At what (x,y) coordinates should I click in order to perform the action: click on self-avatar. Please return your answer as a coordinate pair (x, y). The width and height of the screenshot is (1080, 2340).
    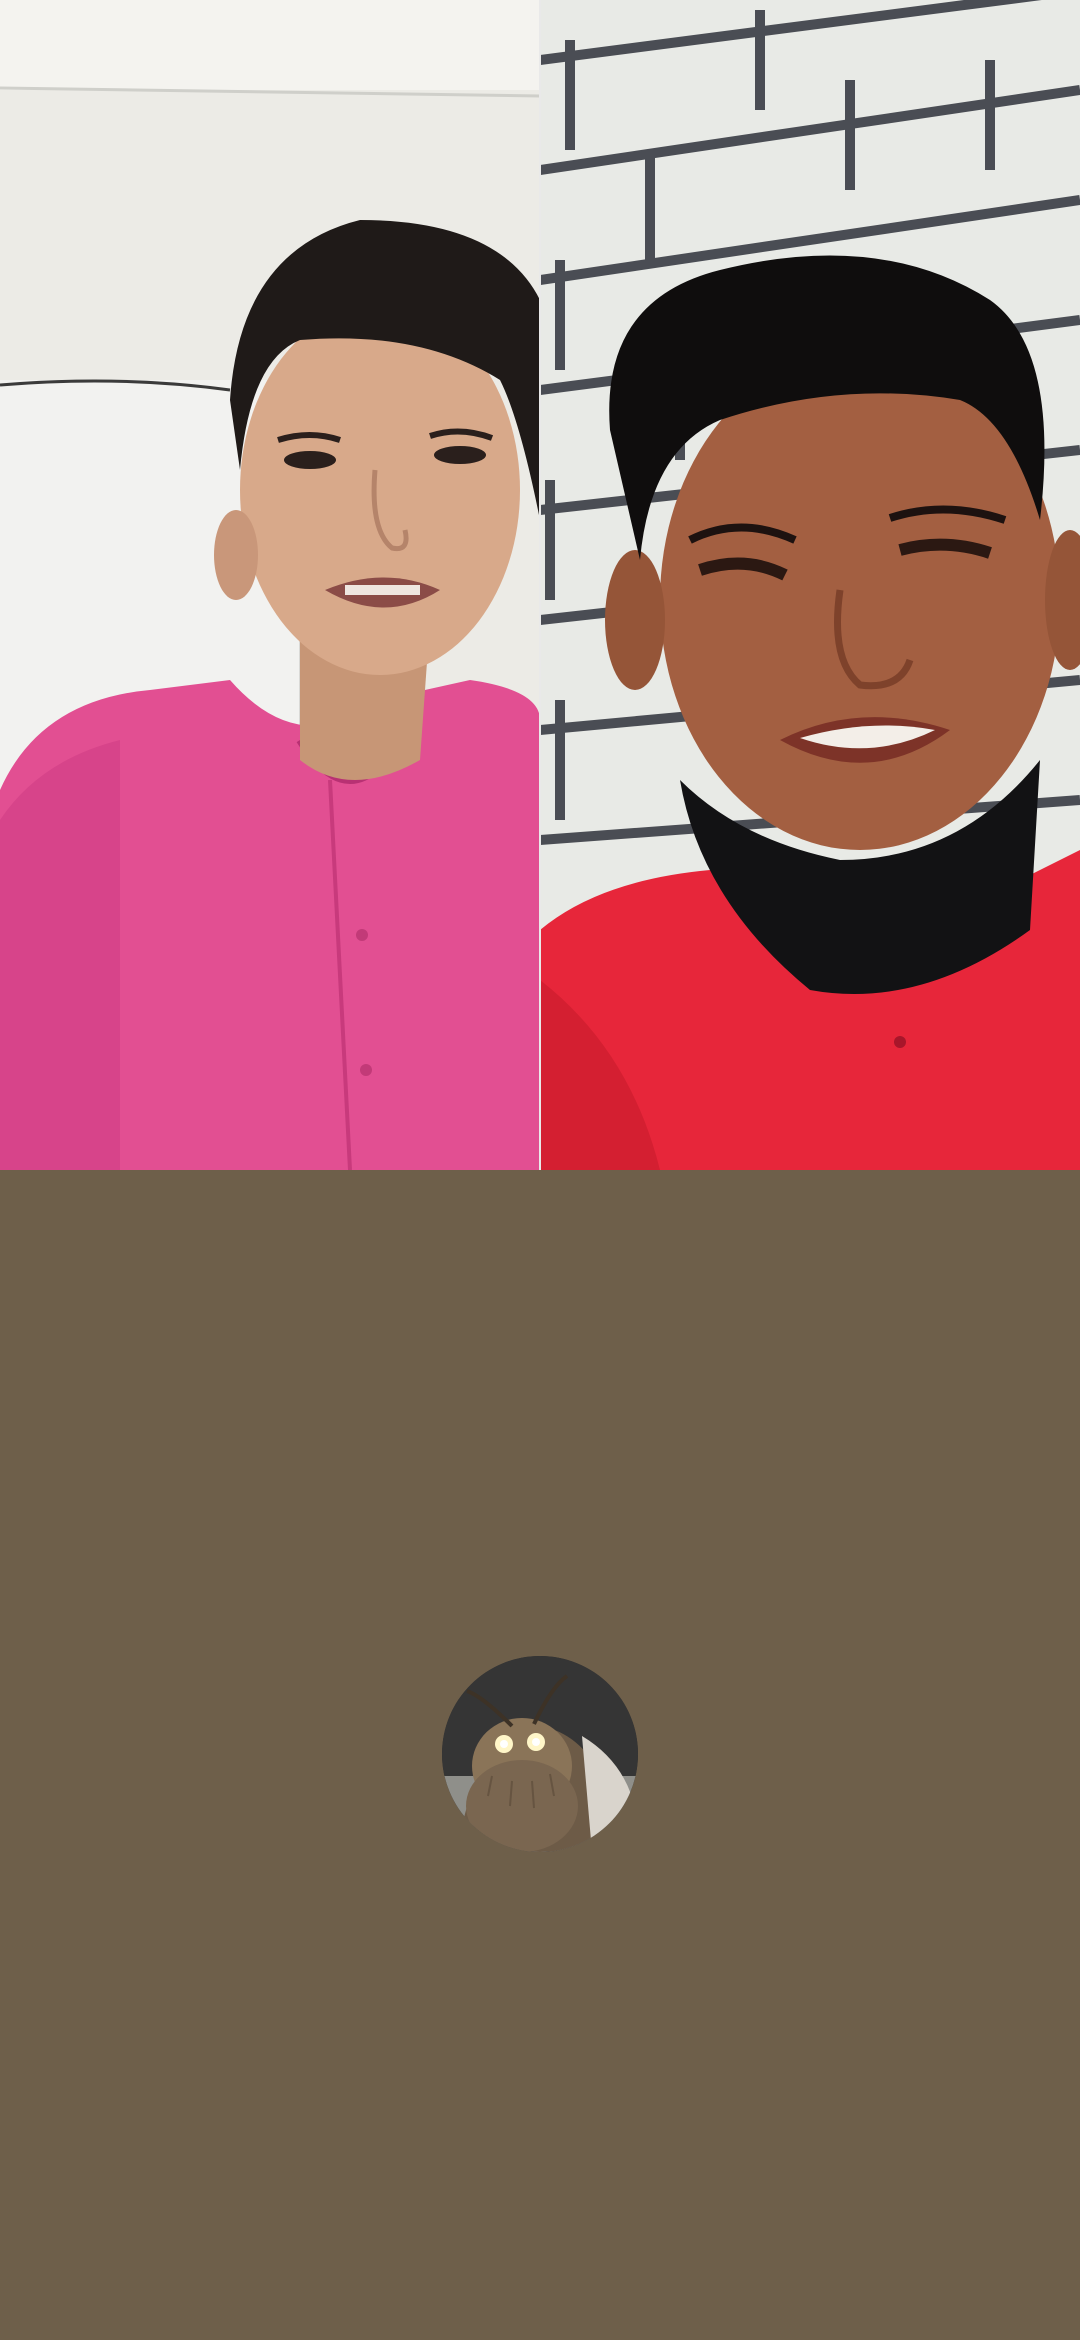
    Looking at the image, I should click on (540, 1754).